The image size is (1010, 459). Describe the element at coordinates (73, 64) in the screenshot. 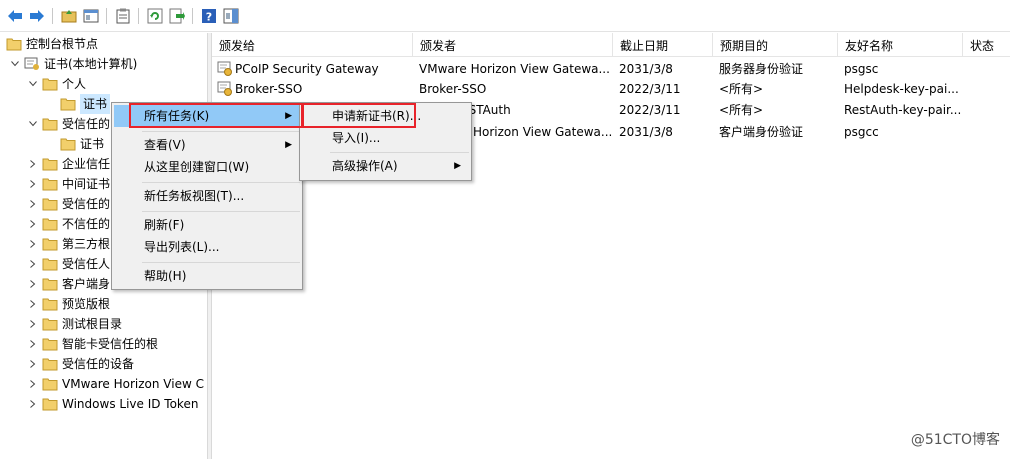

I see `tree-item-certificates-local: 证书(本地计算机)` at that location.